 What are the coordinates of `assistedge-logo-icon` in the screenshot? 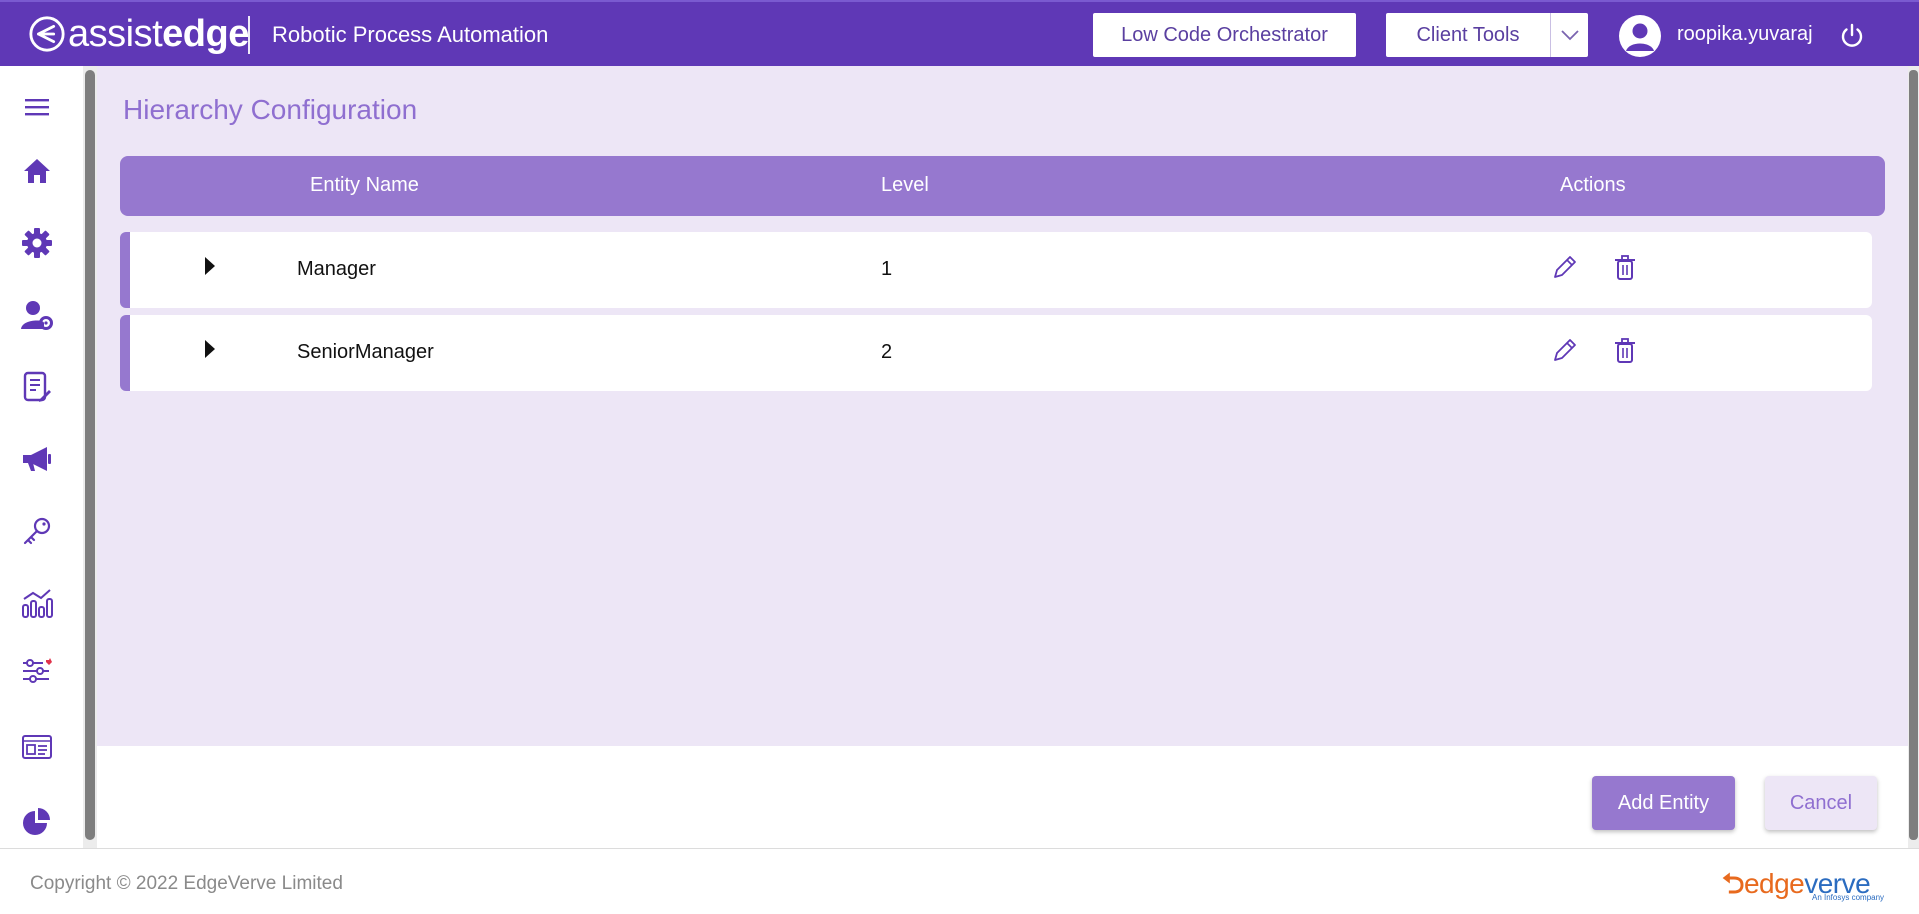 It's located at (47, 34).